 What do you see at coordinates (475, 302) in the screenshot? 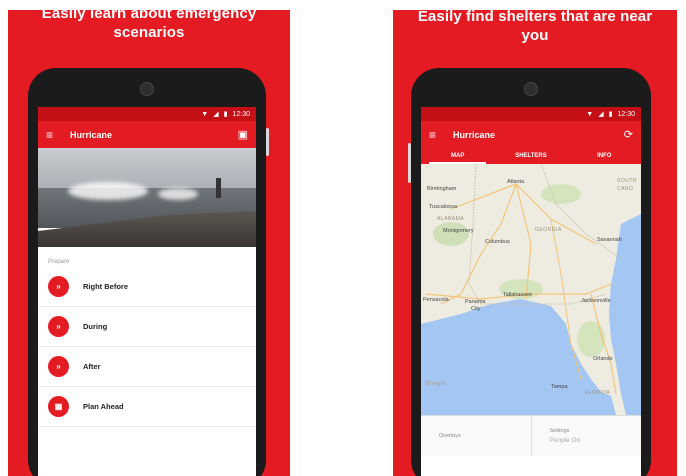
I see `map-label-panama: Panama` at bounding box center [475, 302].